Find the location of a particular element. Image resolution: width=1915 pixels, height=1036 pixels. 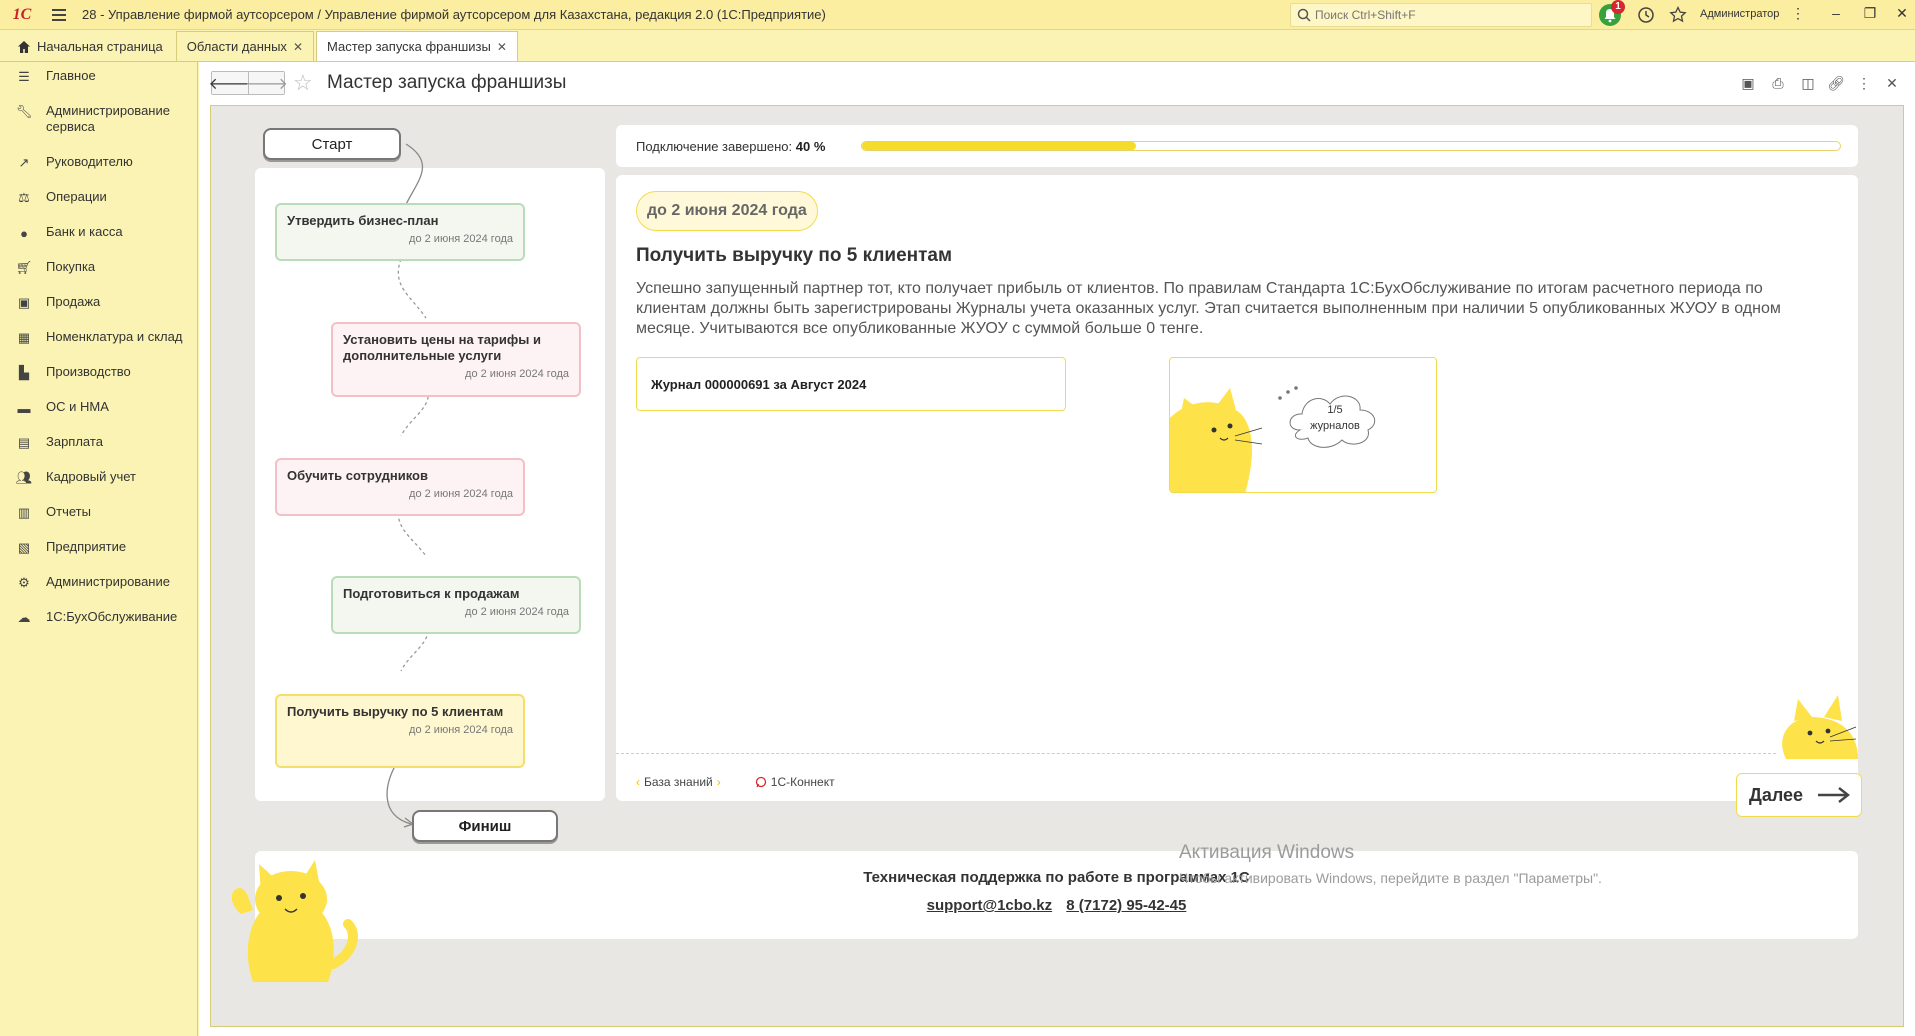

sidebar-item-main: ☰ Главное is located at coordinates (98, 85).